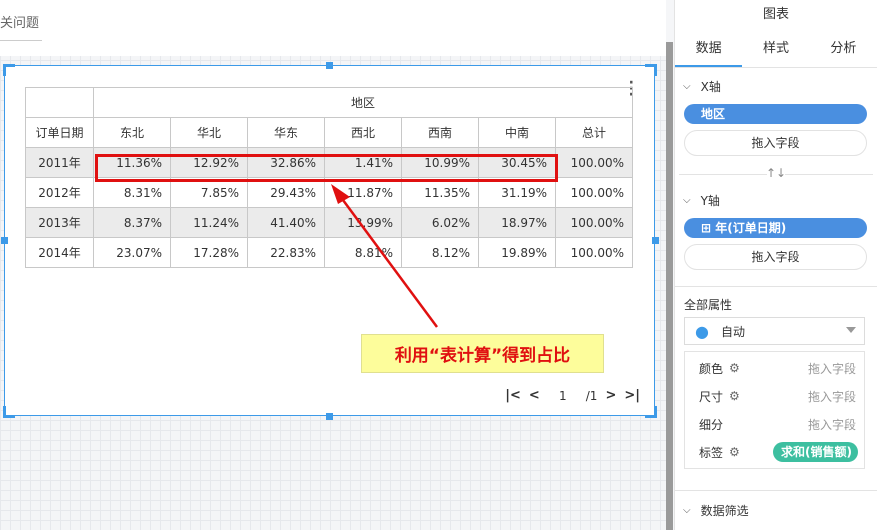 This screenshot has width=877, height=530. I want to click on value-cell: 17.28%, so click(209, 252).